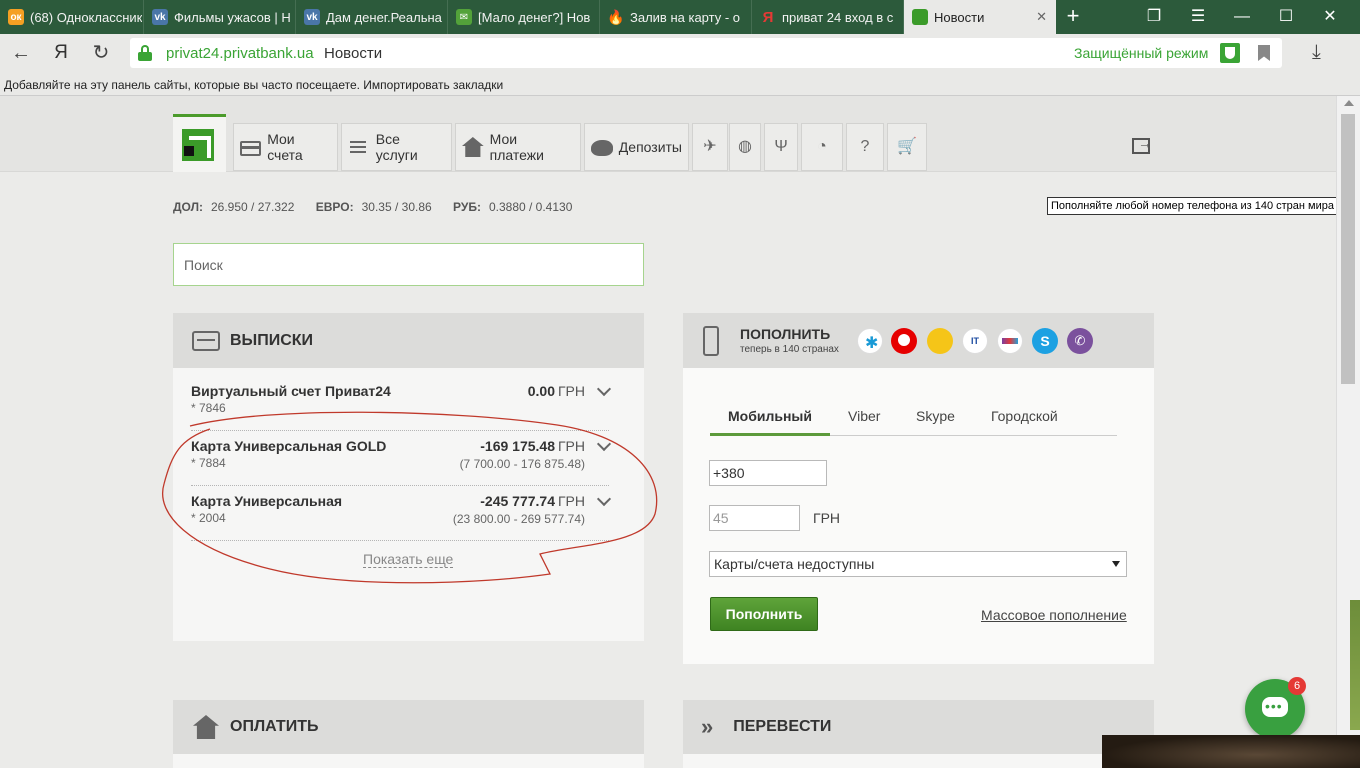 This screenshot has width=1360, height=768. What do you see at coordinates (1024, 416) in the screenshot?
I see `tab-landline: Городской` at bounding box center [1024, 416].